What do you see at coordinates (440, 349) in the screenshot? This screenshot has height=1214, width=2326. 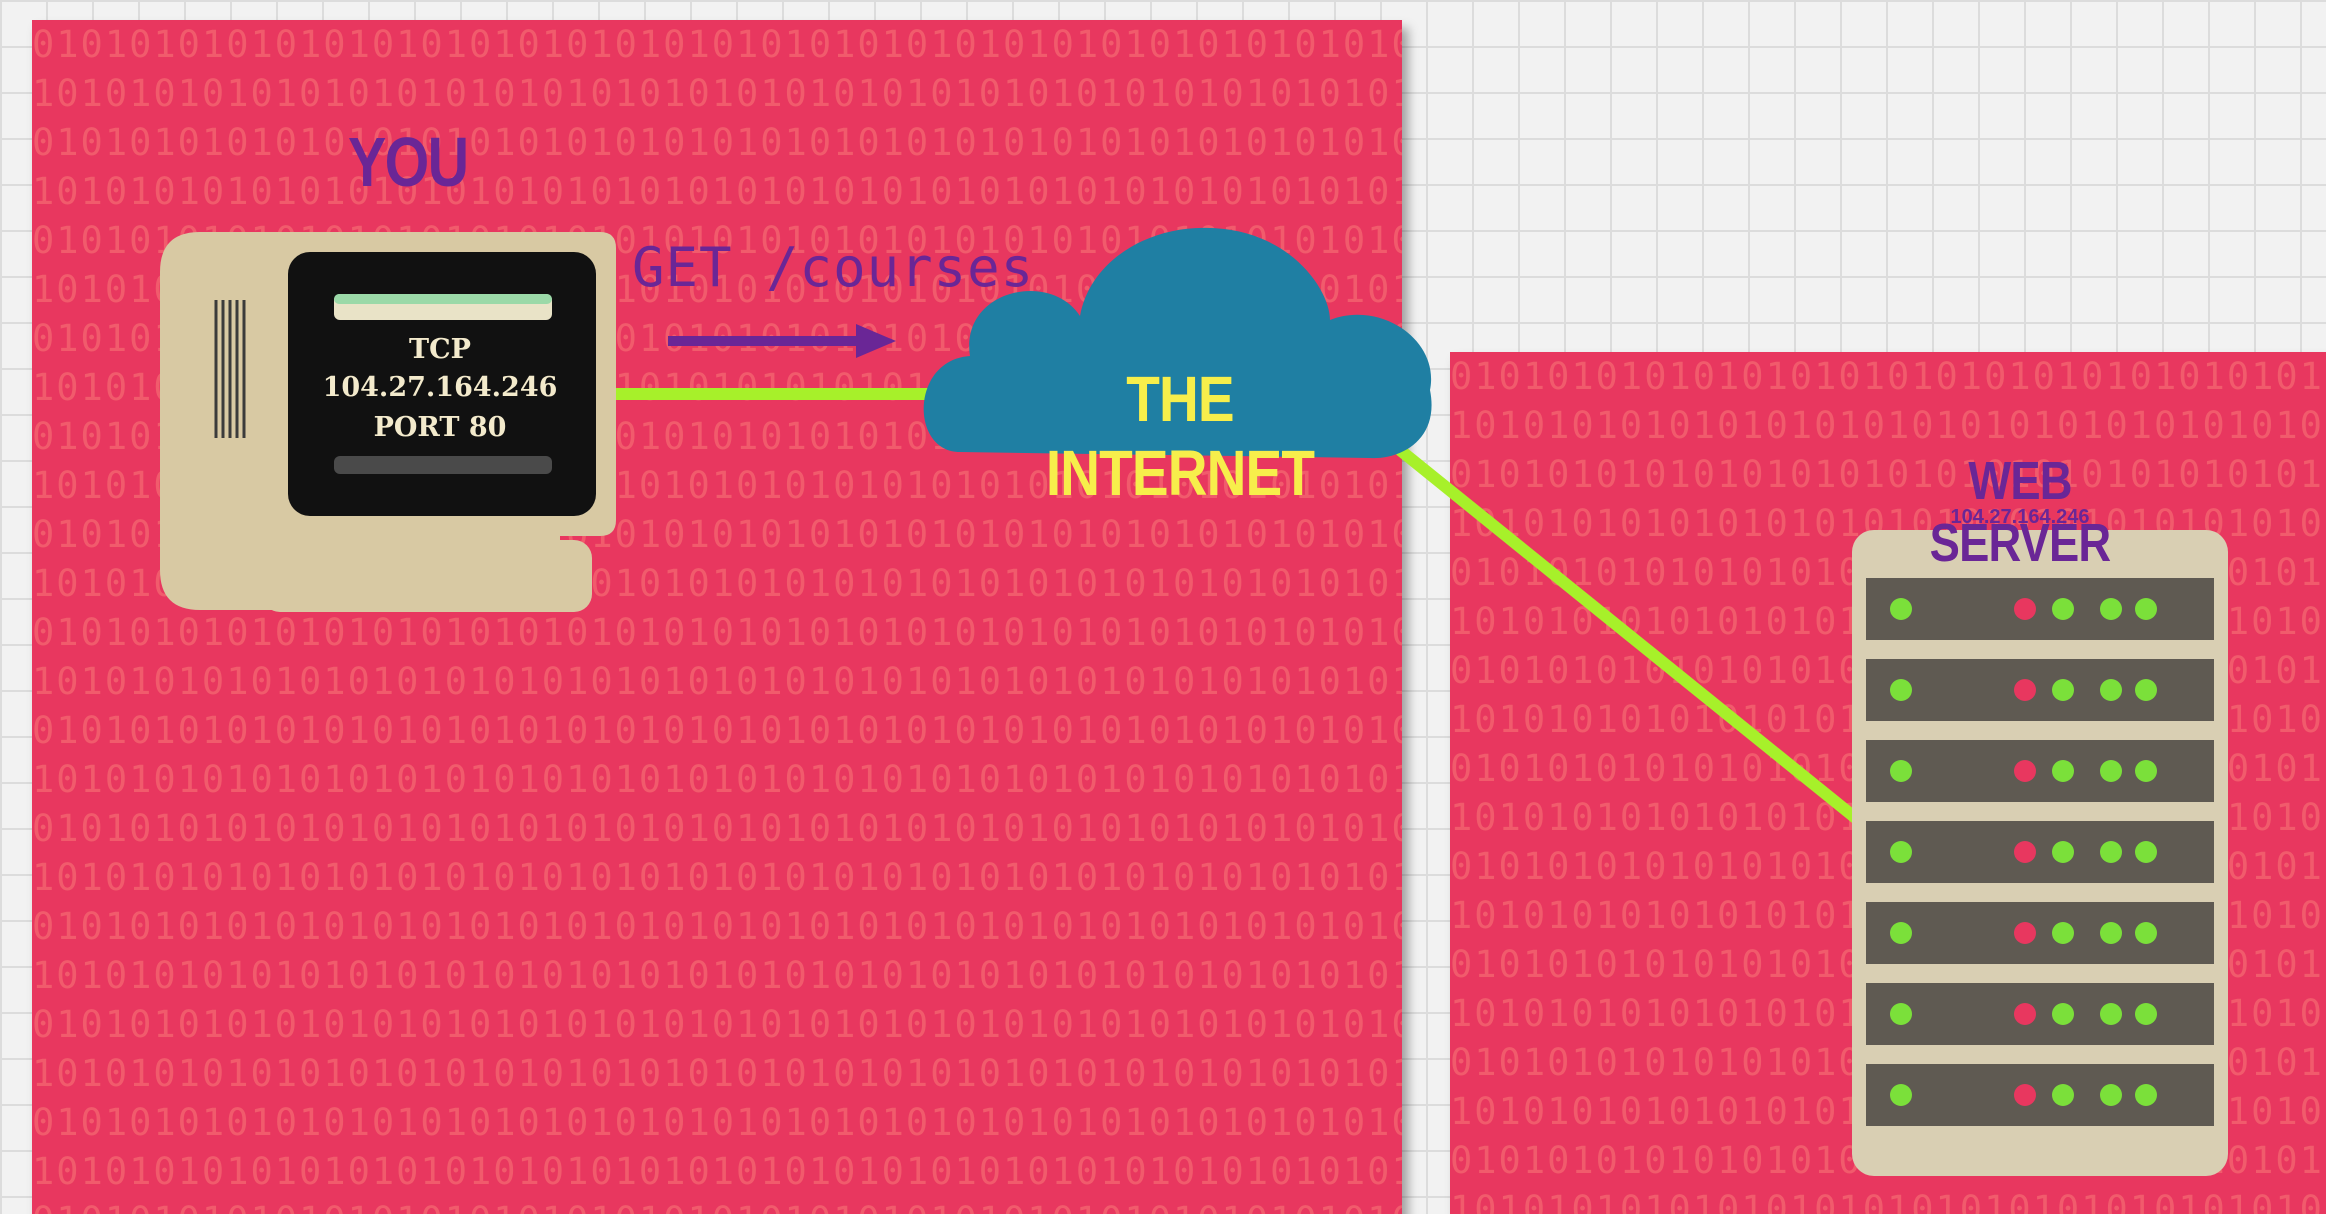 I see `screen-protocol: TCP` at bounding box center [440, 349].